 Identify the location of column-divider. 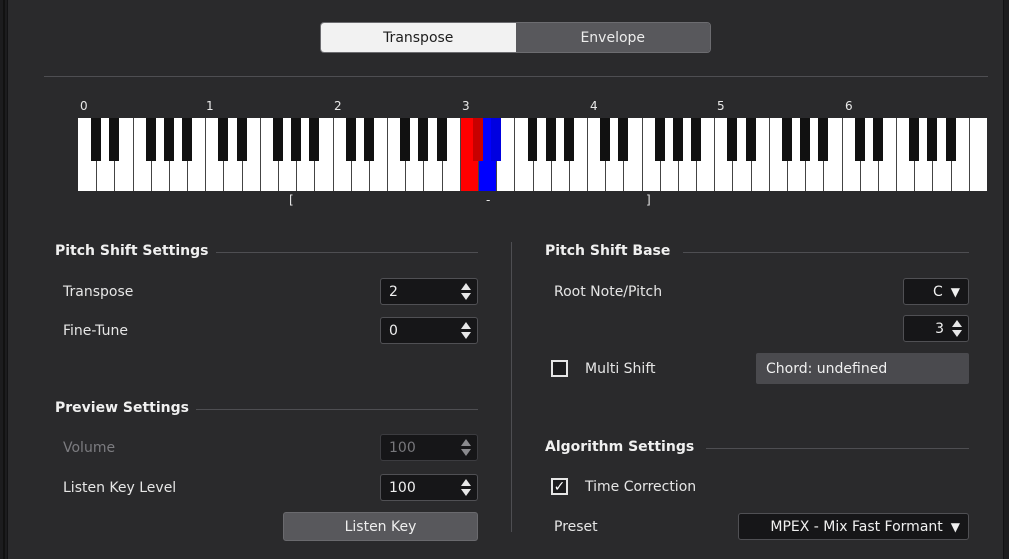
(511, 387).